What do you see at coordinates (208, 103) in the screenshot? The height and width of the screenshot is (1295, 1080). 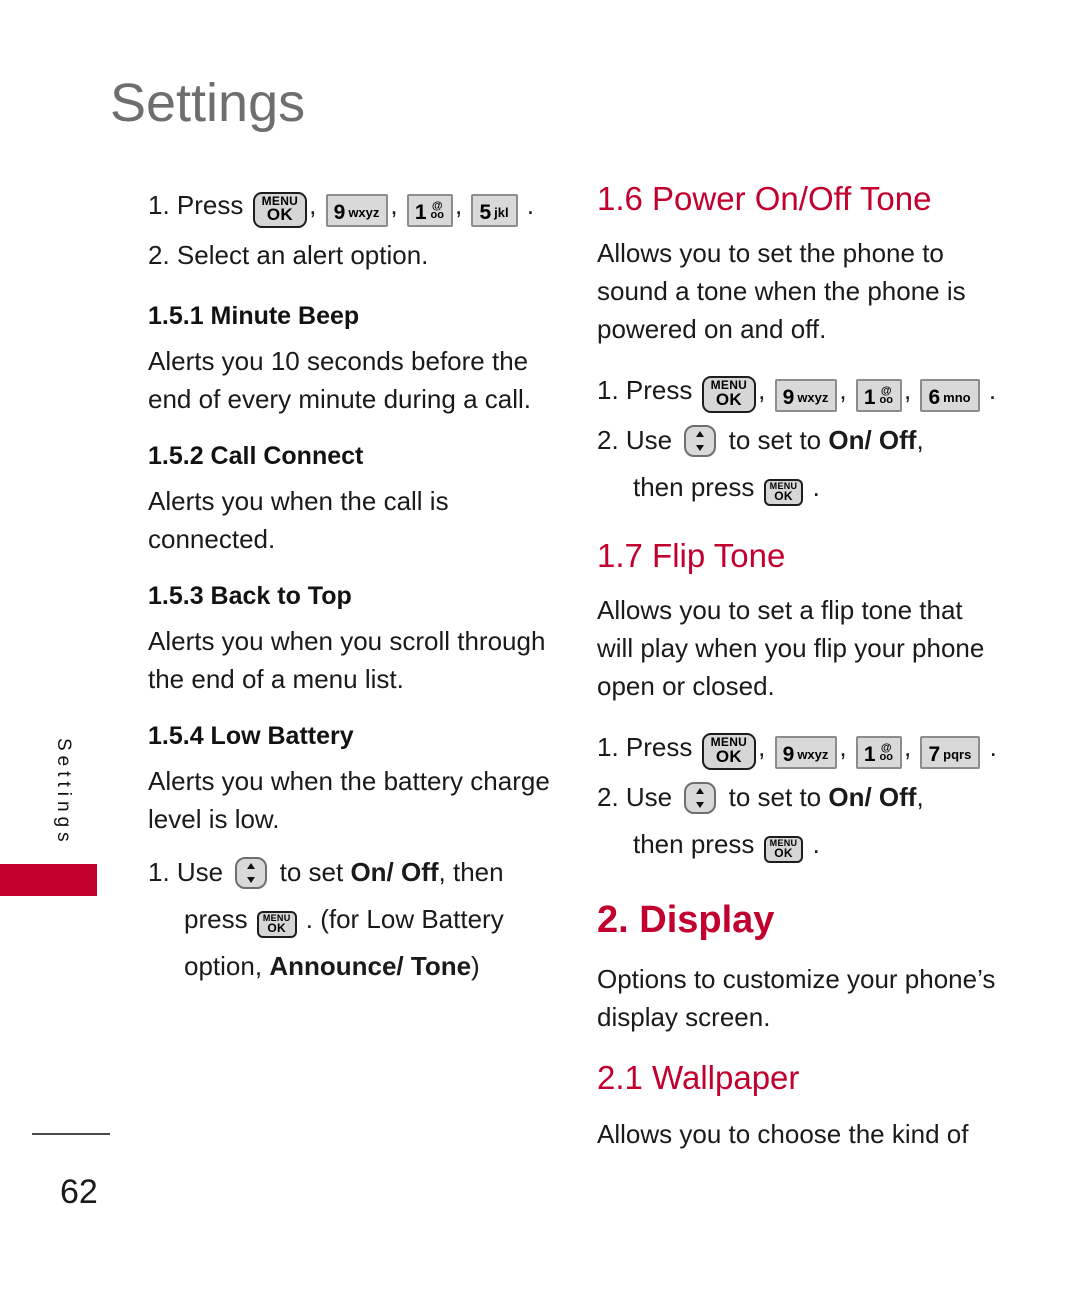 I see `page-title: Settings` at bounding box center [208, 103].